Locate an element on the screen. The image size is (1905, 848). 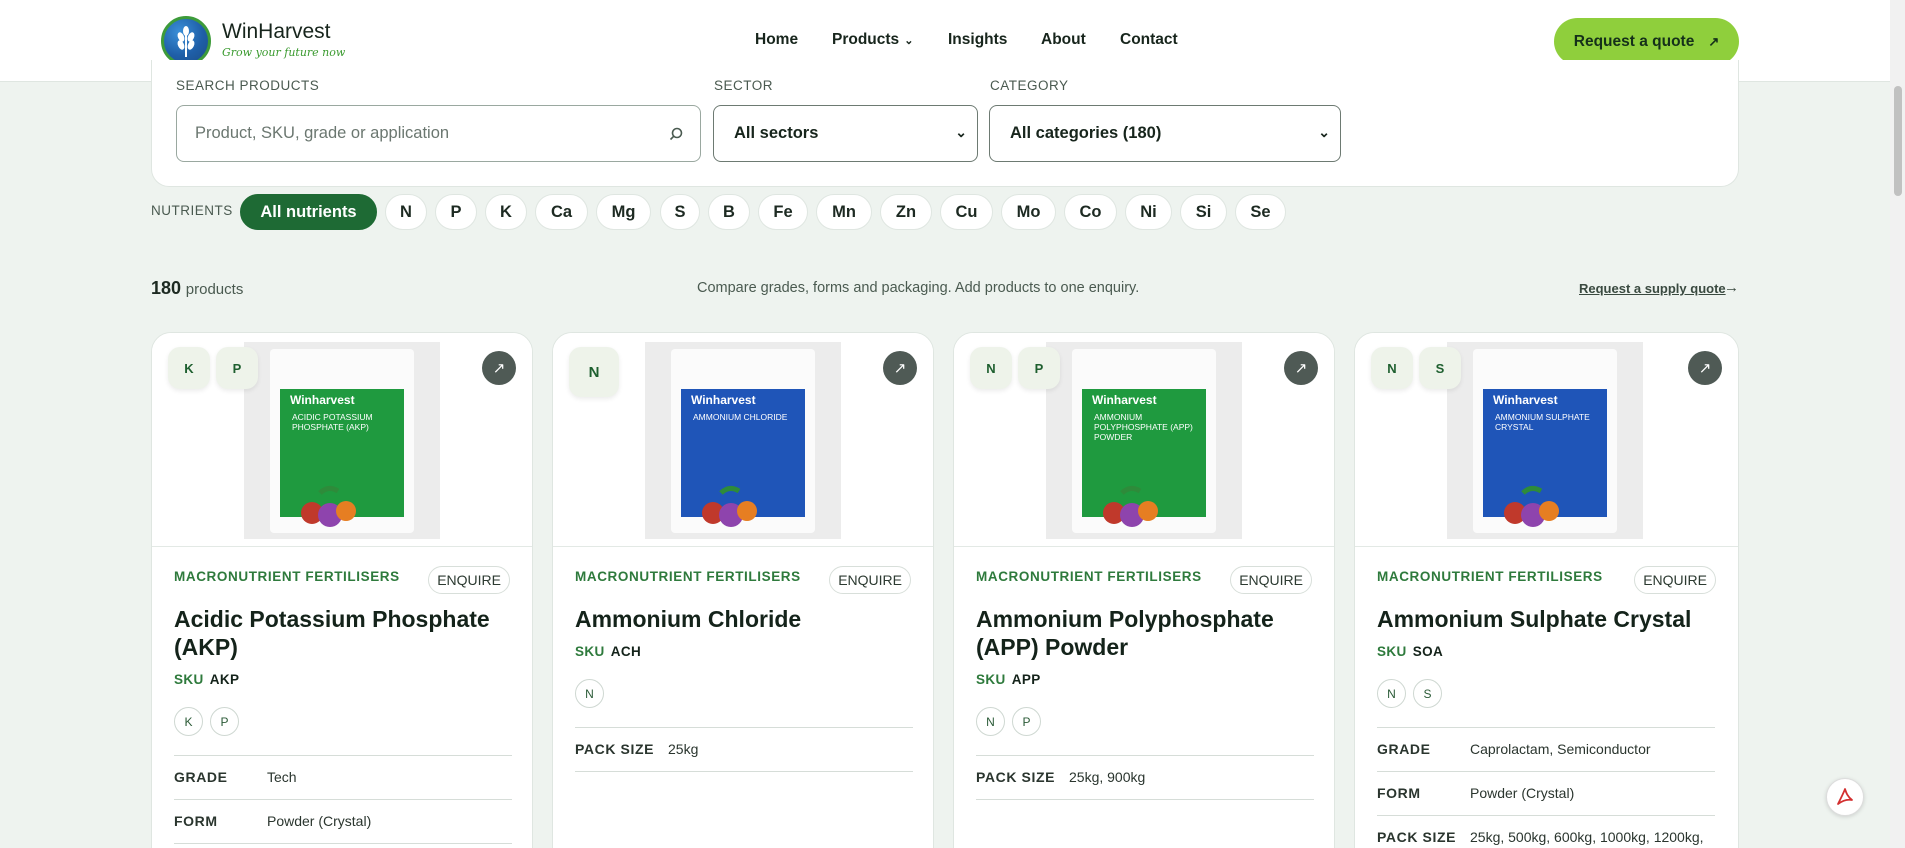
chip-mo: Mo is located at coordinates (1028, 212).